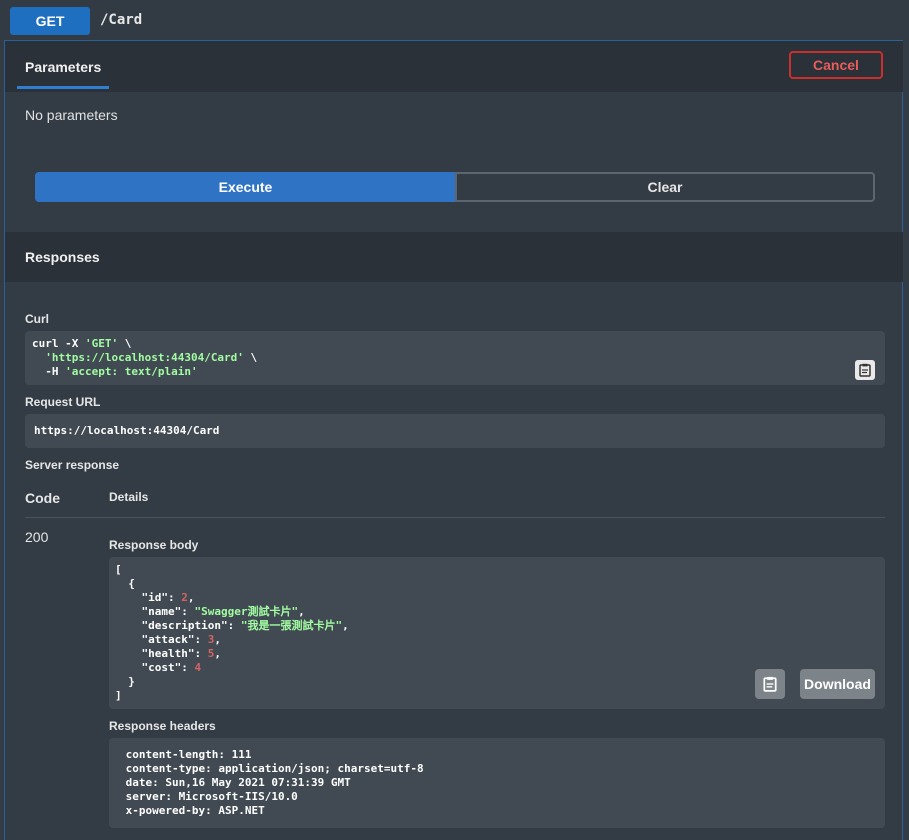 This screenshot has height=840, width=909. Describe the element at coordinates (101, 343) in the screenshot. I see `curl-line1-method: 'GET'` at that location.